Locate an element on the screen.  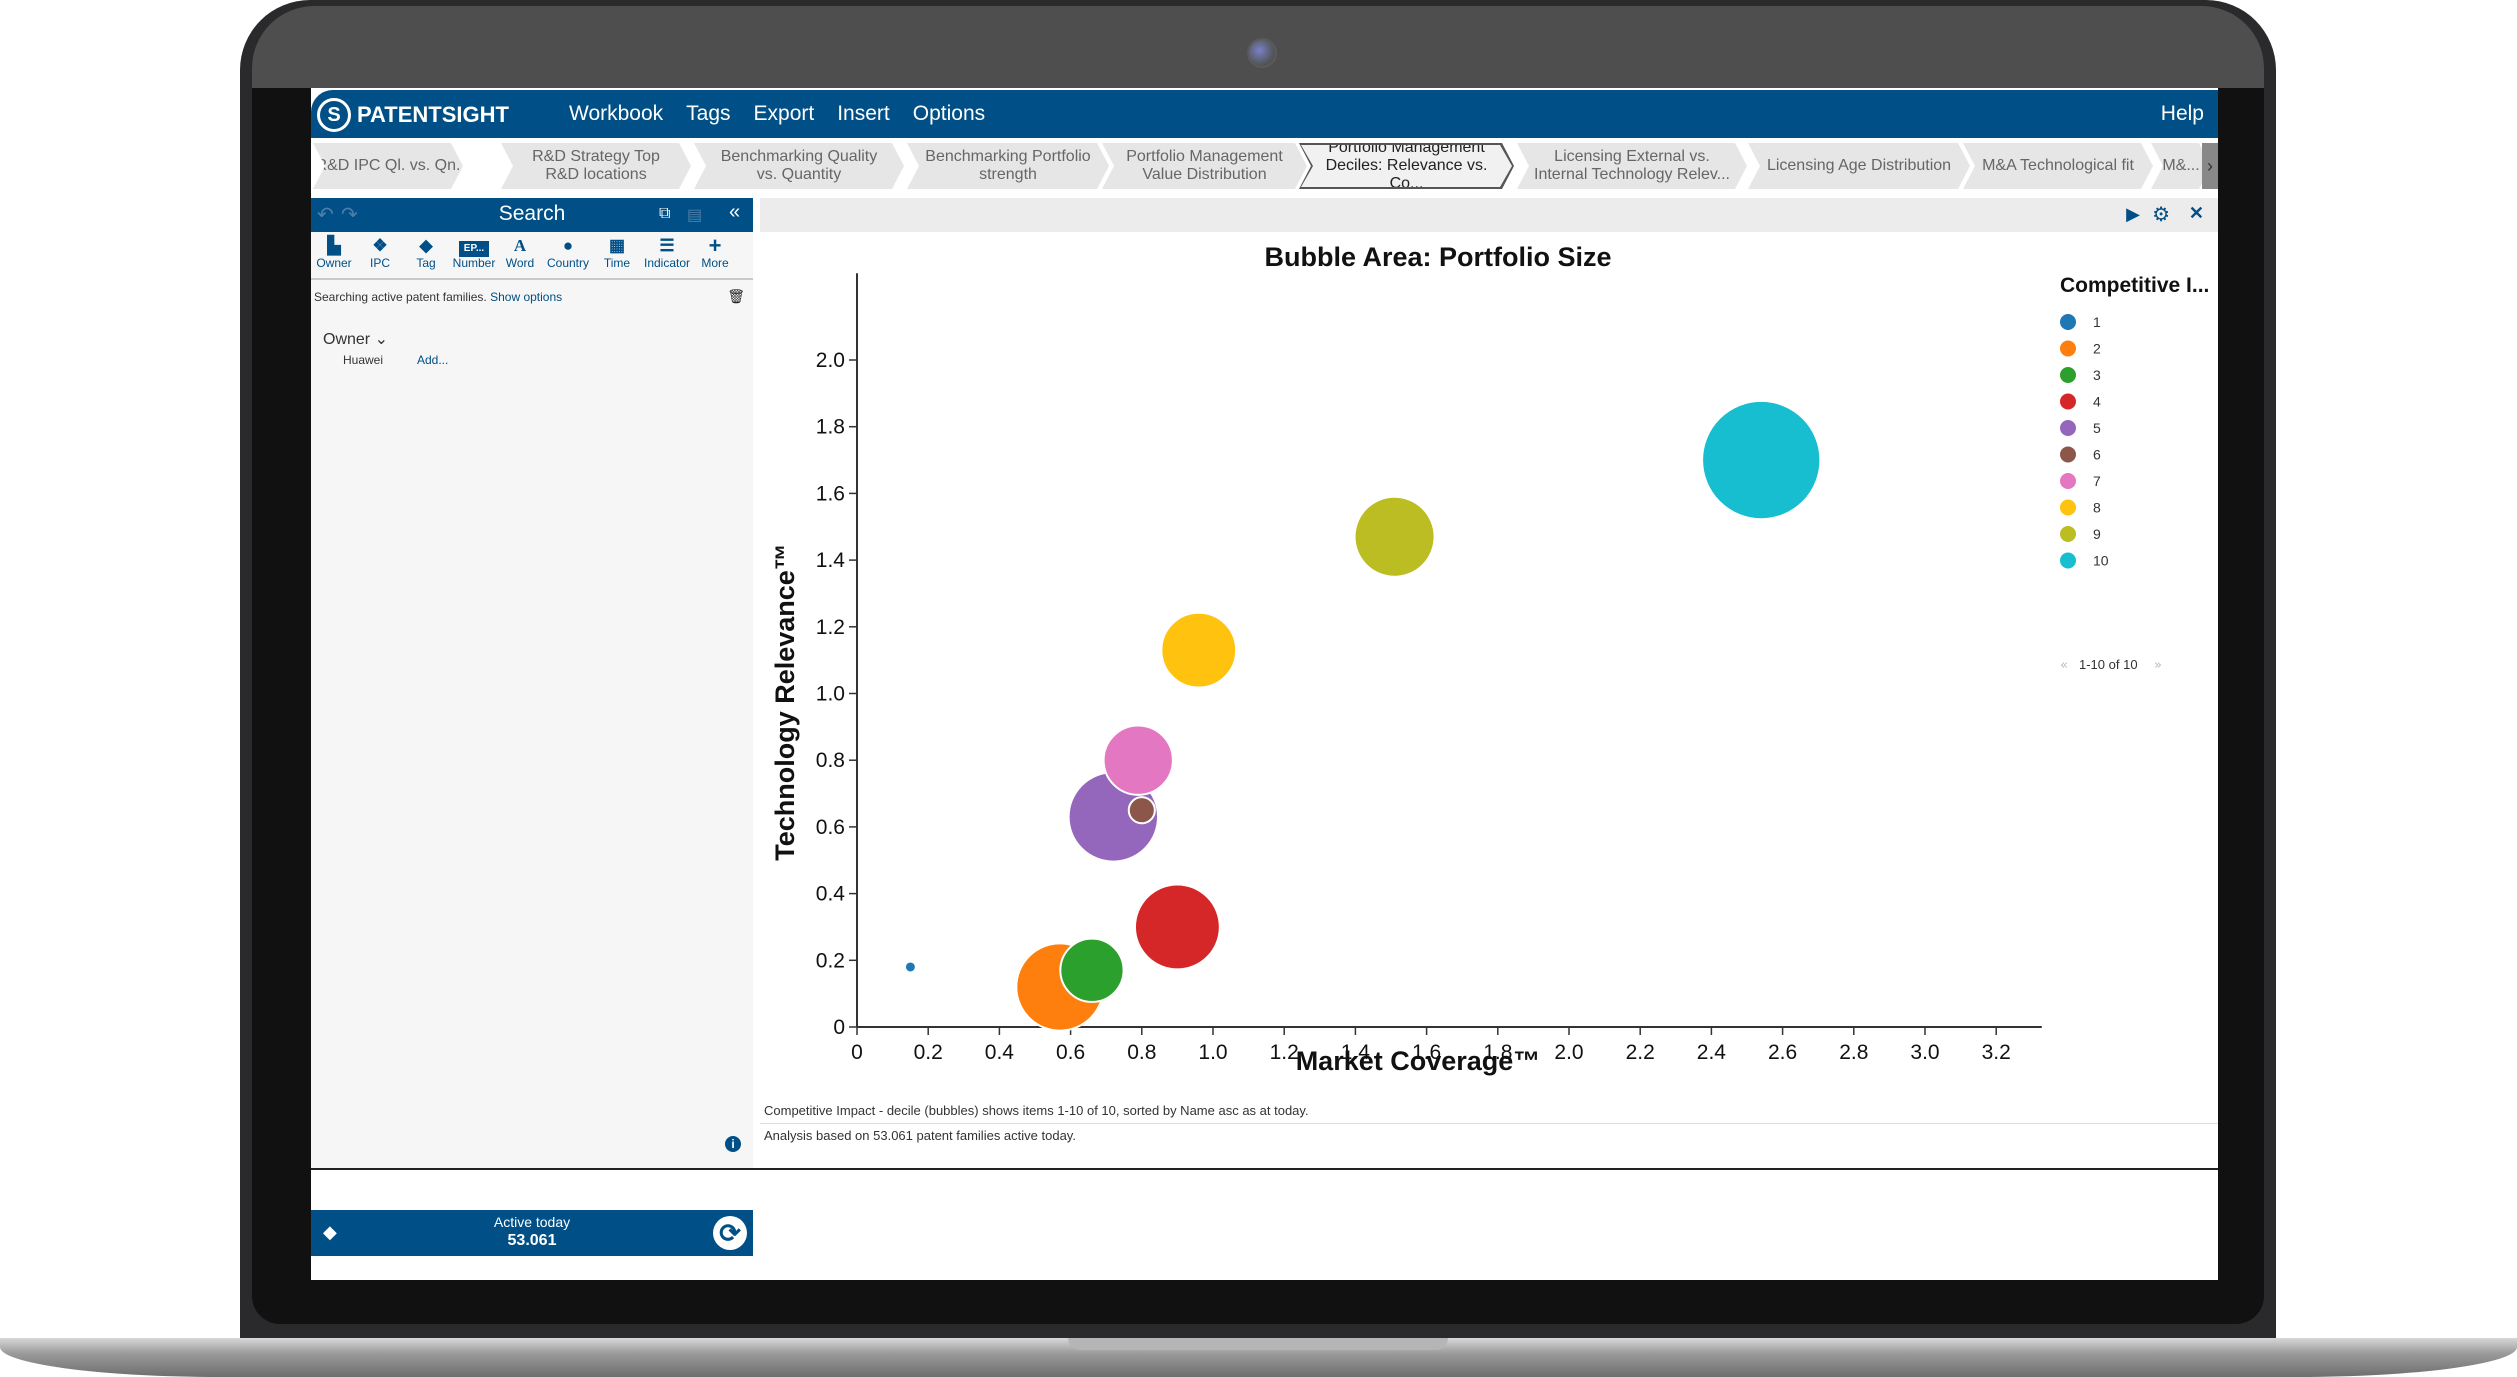
legend-label-7: 7 is located at coordinates (2097, 481).